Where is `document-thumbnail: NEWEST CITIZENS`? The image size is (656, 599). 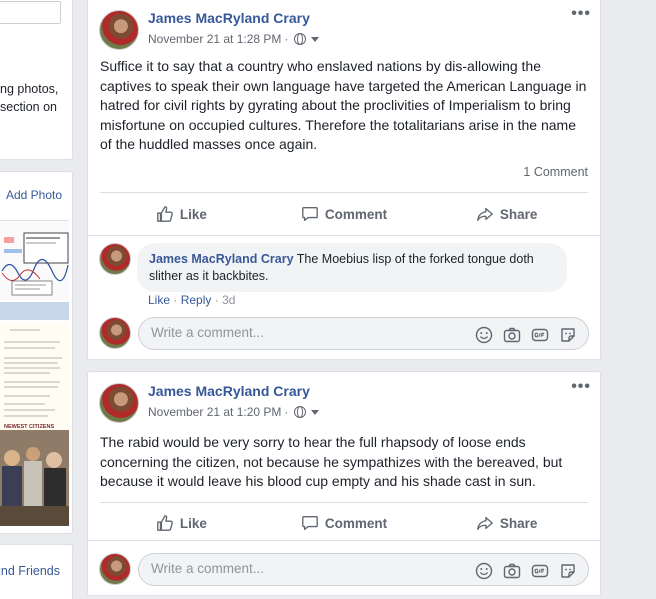 document-thumbnail: NEWEST CITIZENS is located at coordinates (34, 377).